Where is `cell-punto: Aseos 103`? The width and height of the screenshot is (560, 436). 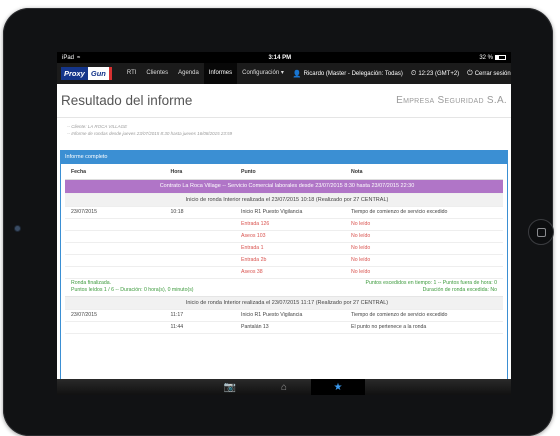 cell-punto: Aseos 103 is located at coordinates (290, 236).